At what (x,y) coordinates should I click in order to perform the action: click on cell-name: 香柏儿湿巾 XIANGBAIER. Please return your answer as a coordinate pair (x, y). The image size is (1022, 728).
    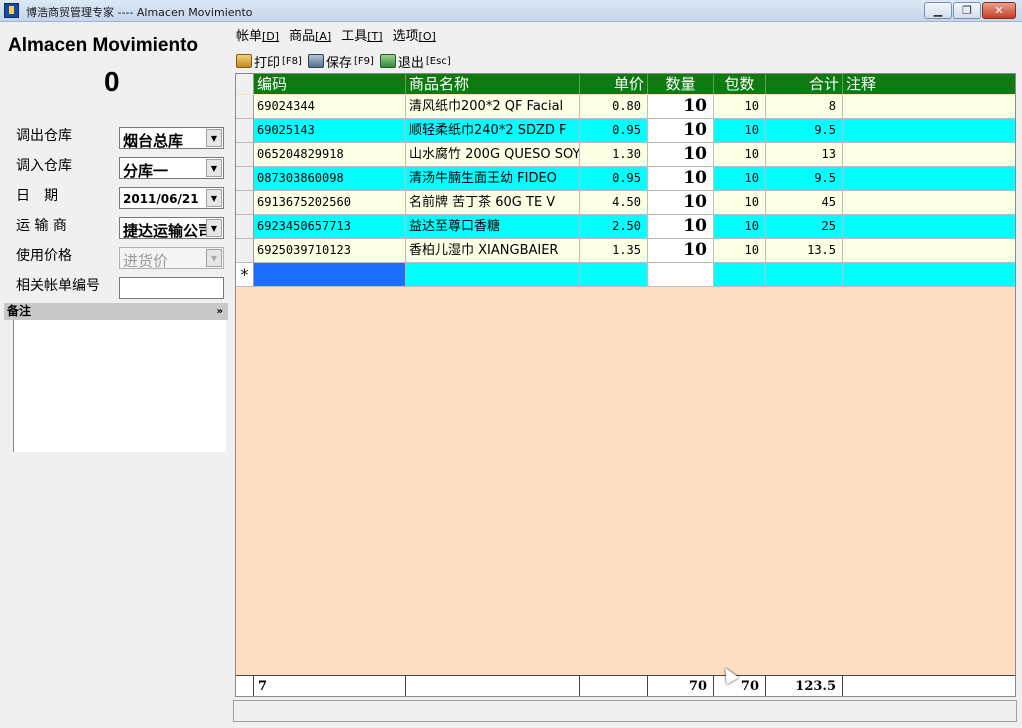
    Looking at the image, I should click on (493, 251).